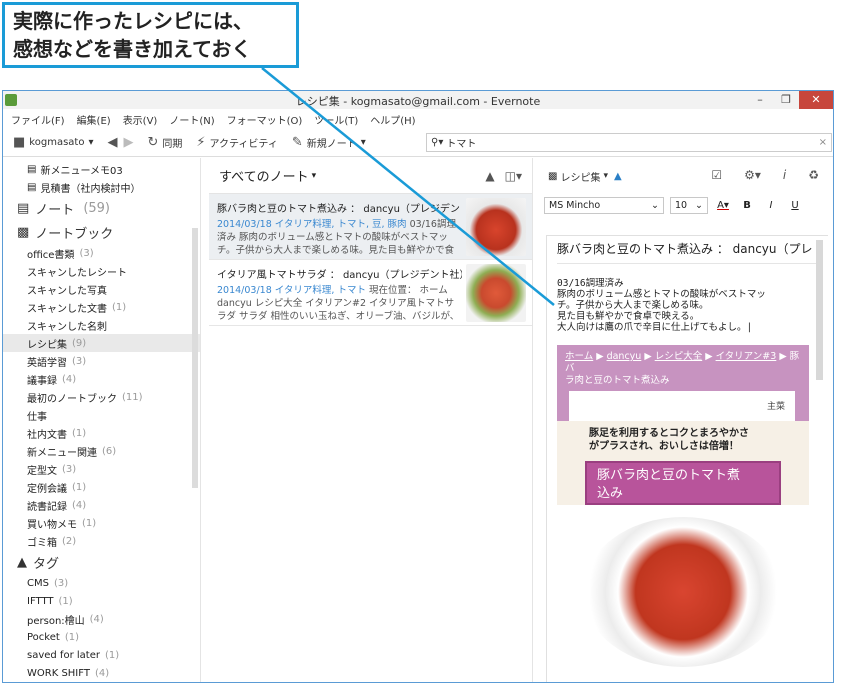 The image size is (867, 683). What do you see at coordinates (19, 142) in the screenshot?
I see `user-icon: ■` at bounding box center [19, 142].